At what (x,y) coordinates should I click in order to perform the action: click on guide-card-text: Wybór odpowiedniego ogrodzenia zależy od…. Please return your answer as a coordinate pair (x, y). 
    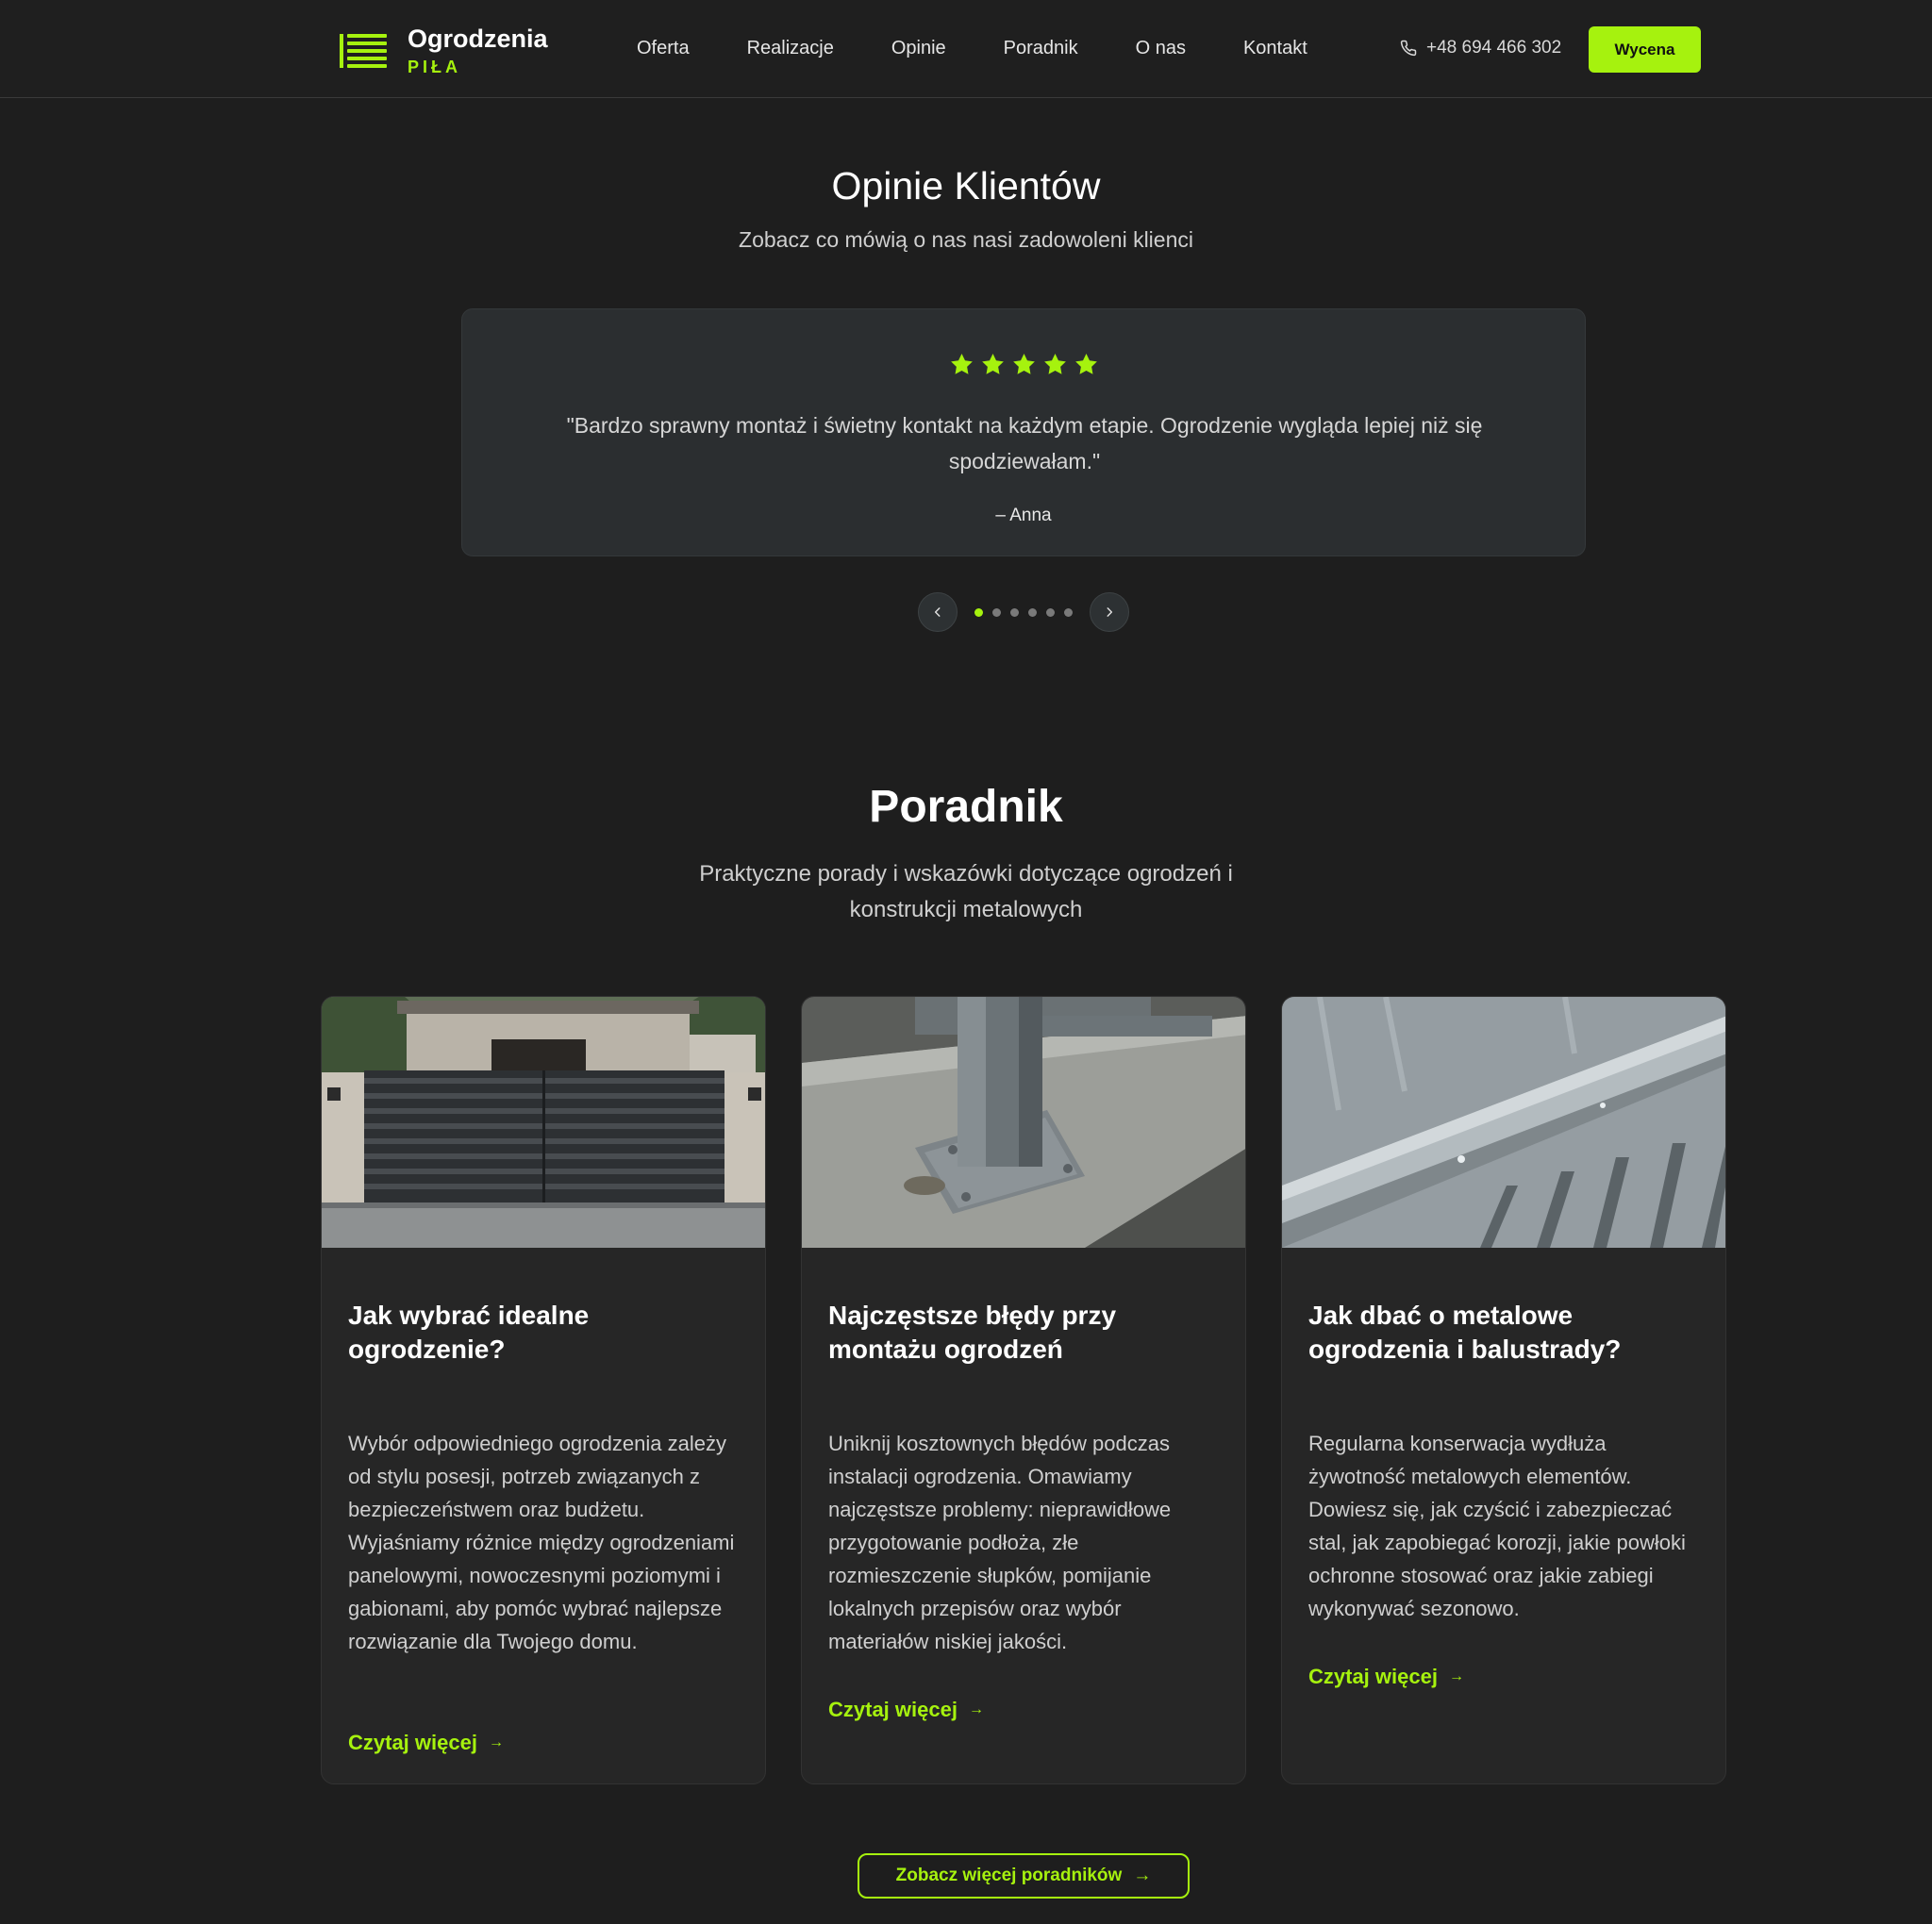
    Looking at the image, I should click on (541, 1542).